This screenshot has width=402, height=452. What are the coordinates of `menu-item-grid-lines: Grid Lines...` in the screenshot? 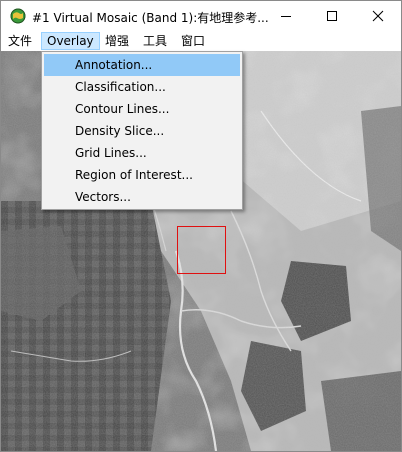 It's located at (142, 153).